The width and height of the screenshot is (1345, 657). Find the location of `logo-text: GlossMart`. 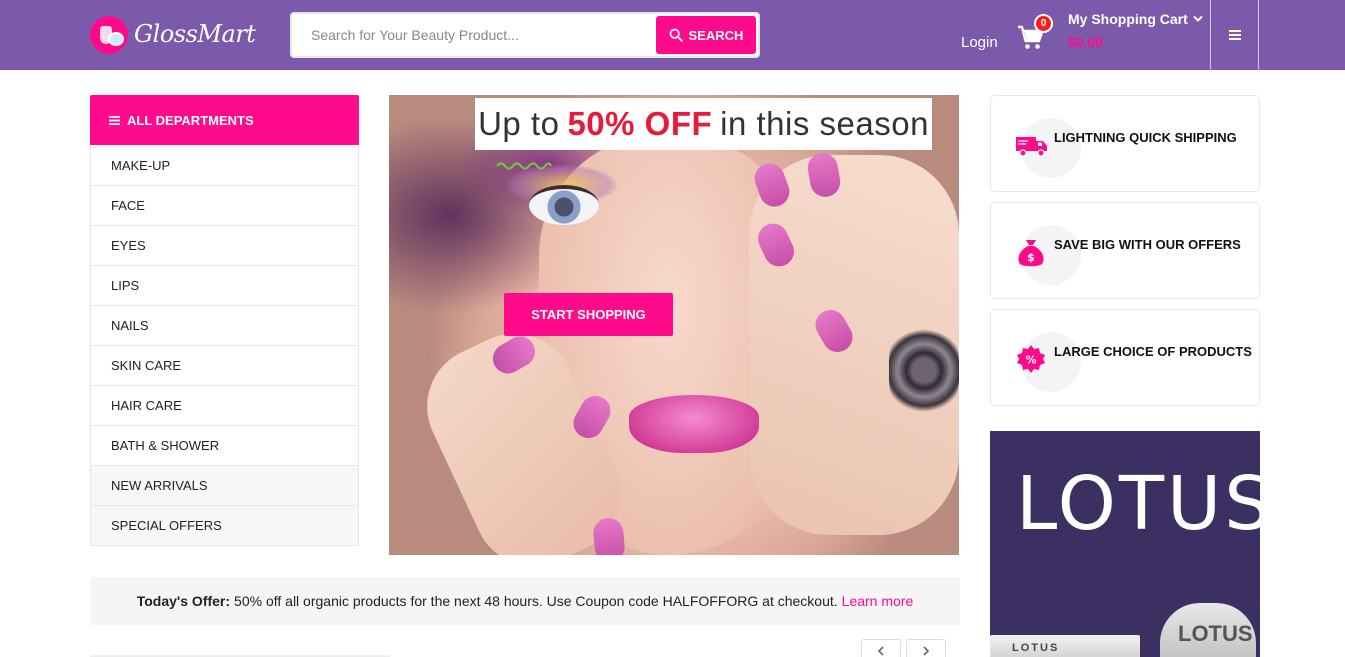

logo-text: GlossMart is located at coordinates (195, 34).